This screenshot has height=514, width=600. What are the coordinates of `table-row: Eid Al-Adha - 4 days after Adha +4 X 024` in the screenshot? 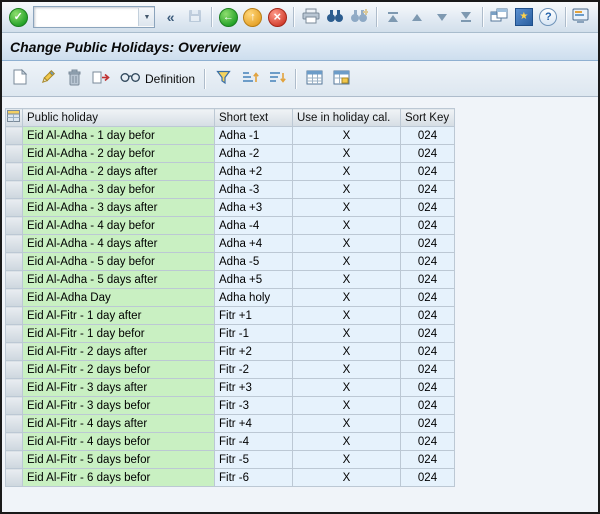 It's located at (230, 243).